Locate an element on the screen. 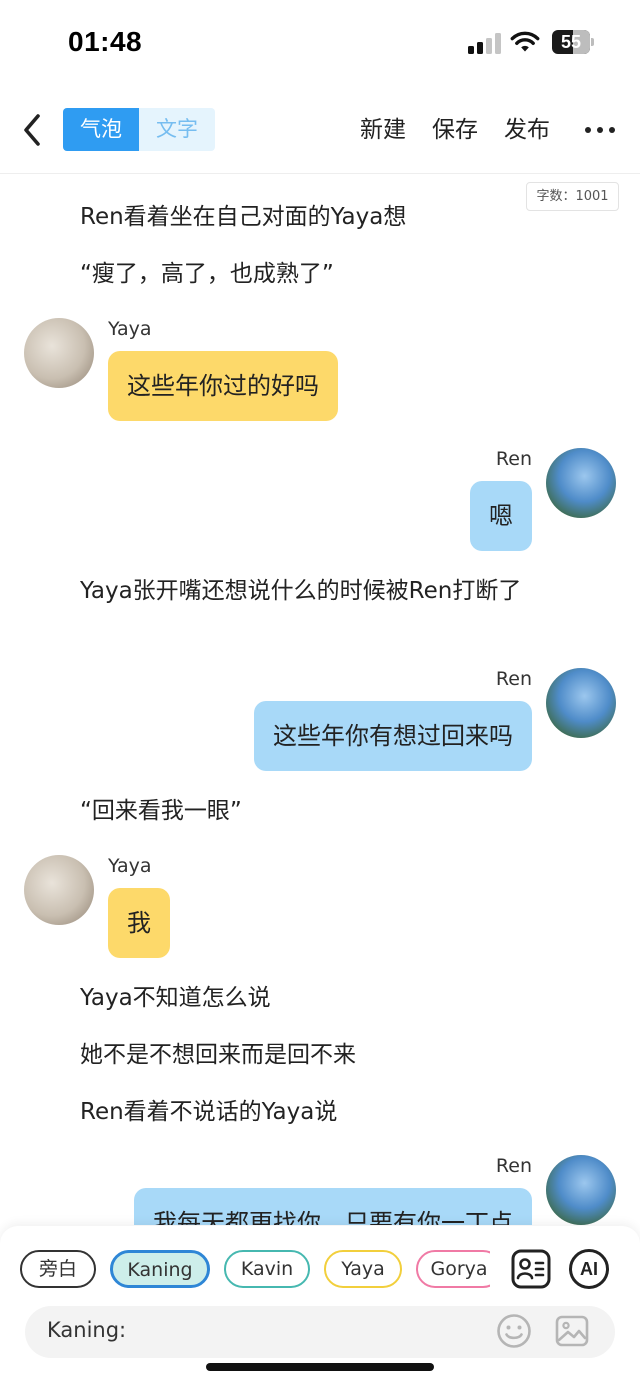 The width and height of the screenshot is (640, 1385). message-bubble-right: 我每天都更找你，只要有你一丁点 is located at coordinates (333, 1206).